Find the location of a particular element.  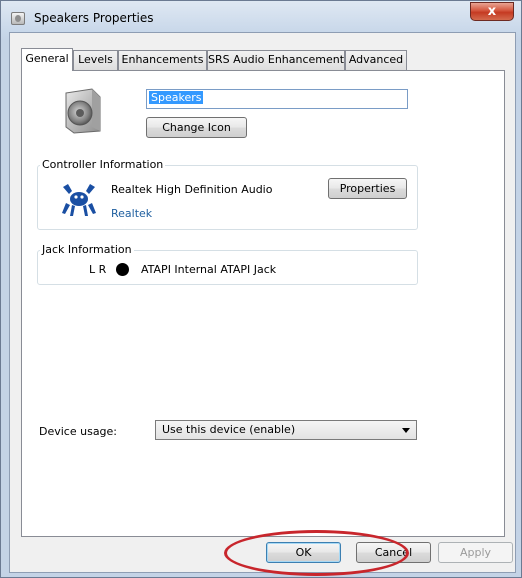

controller-properties-button: Properties is located at coordinates (367, 188).